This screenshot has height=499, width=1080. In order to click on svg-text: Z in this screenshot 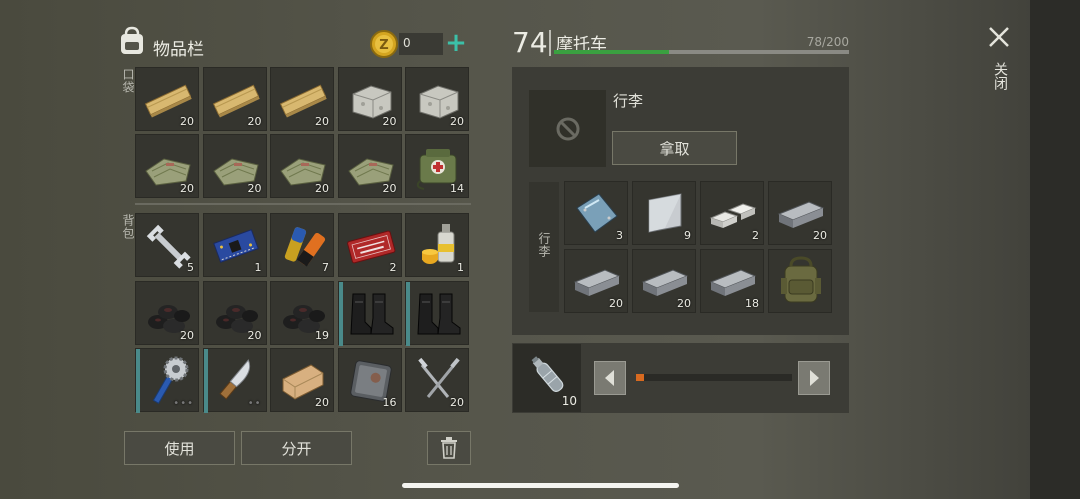, I will do `click(383, 45)`.